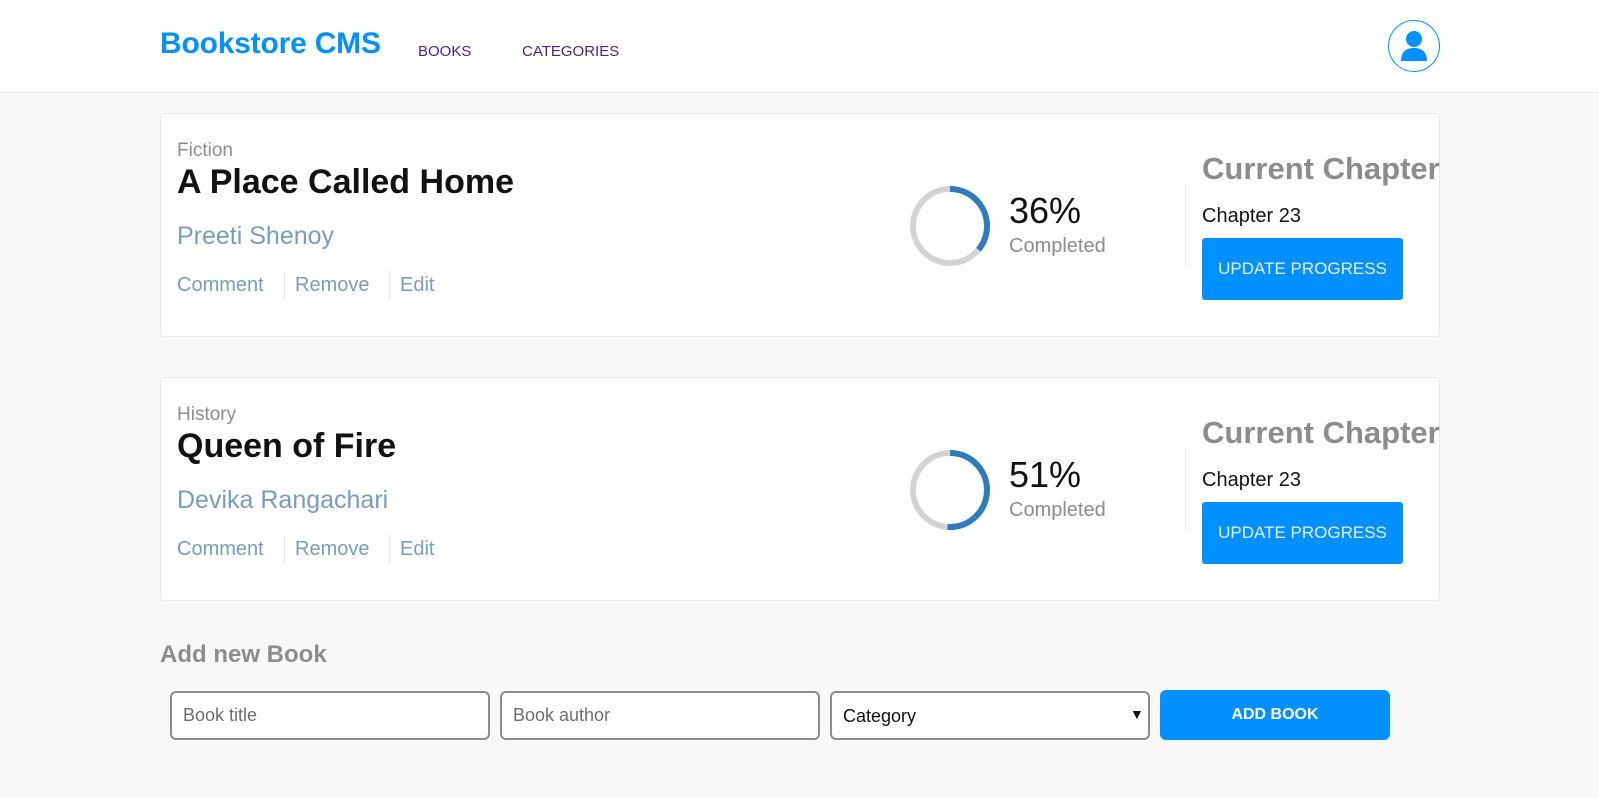 The height and width of the screenshot is (798, 1599). I want to click on progress-percent: 51%, so click(1045, 474).